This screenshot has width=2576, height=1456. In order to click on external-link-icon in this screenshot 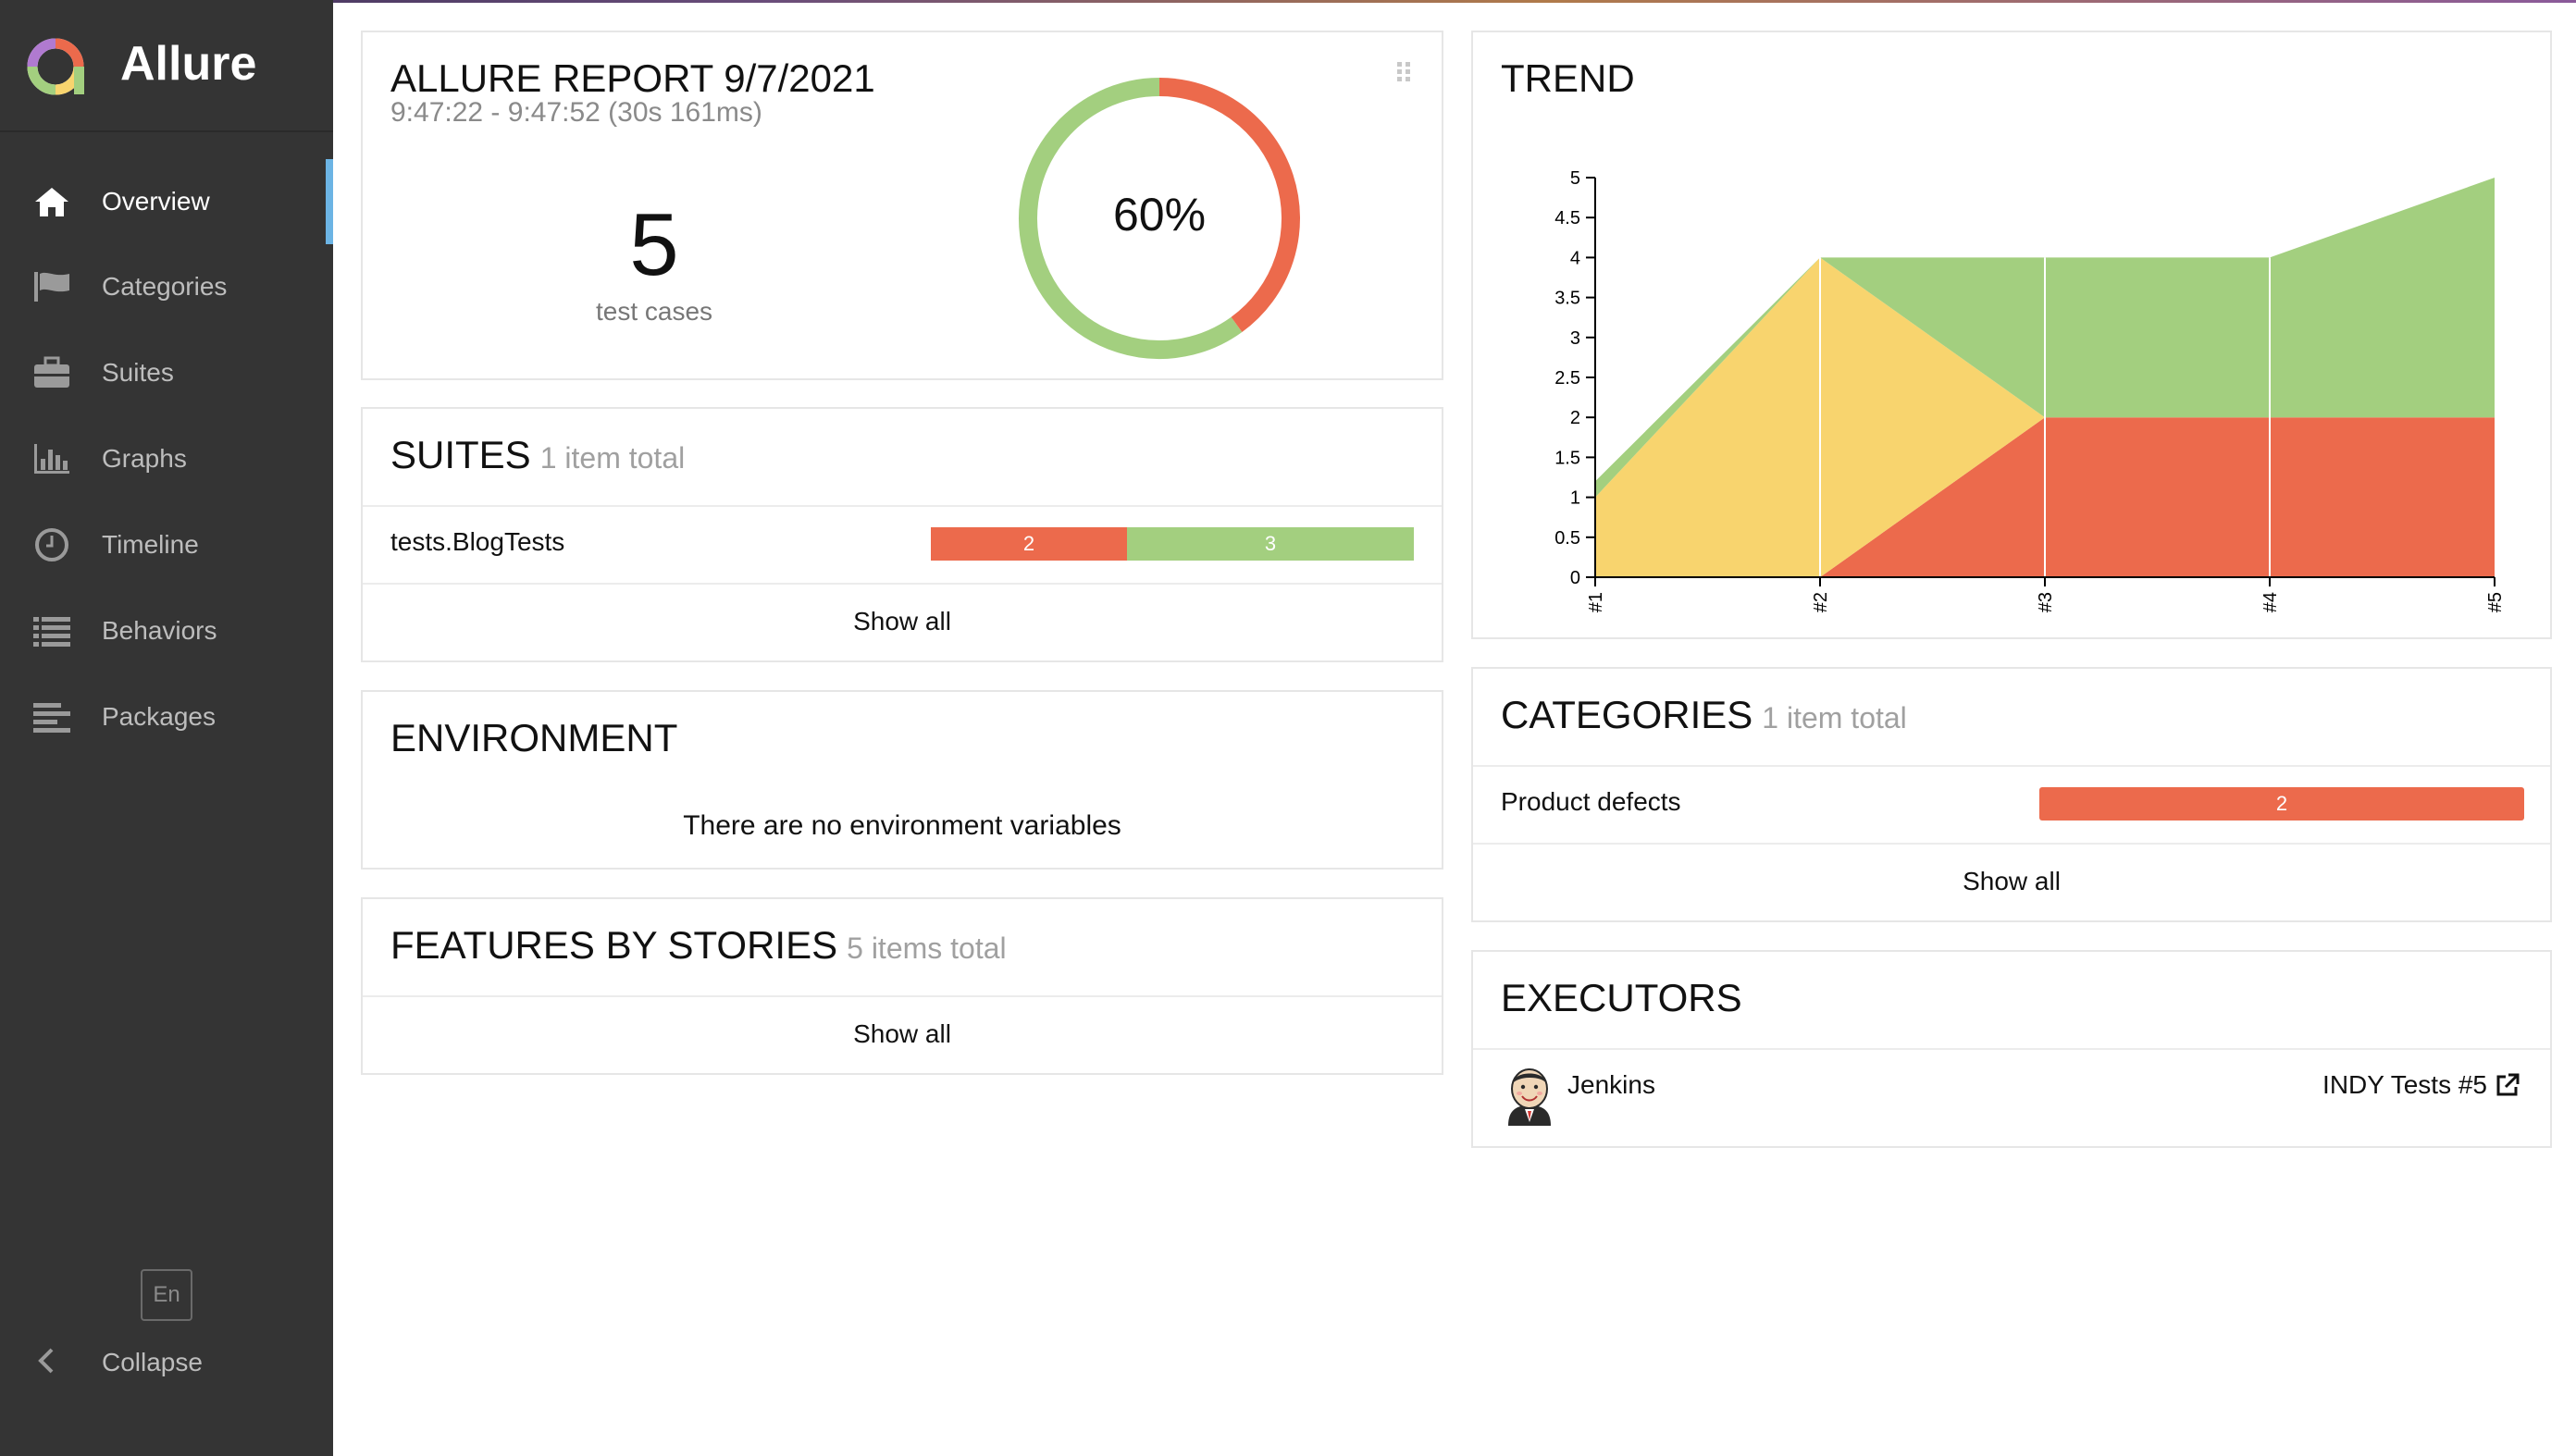, I will do `click(2508, 1084)`.